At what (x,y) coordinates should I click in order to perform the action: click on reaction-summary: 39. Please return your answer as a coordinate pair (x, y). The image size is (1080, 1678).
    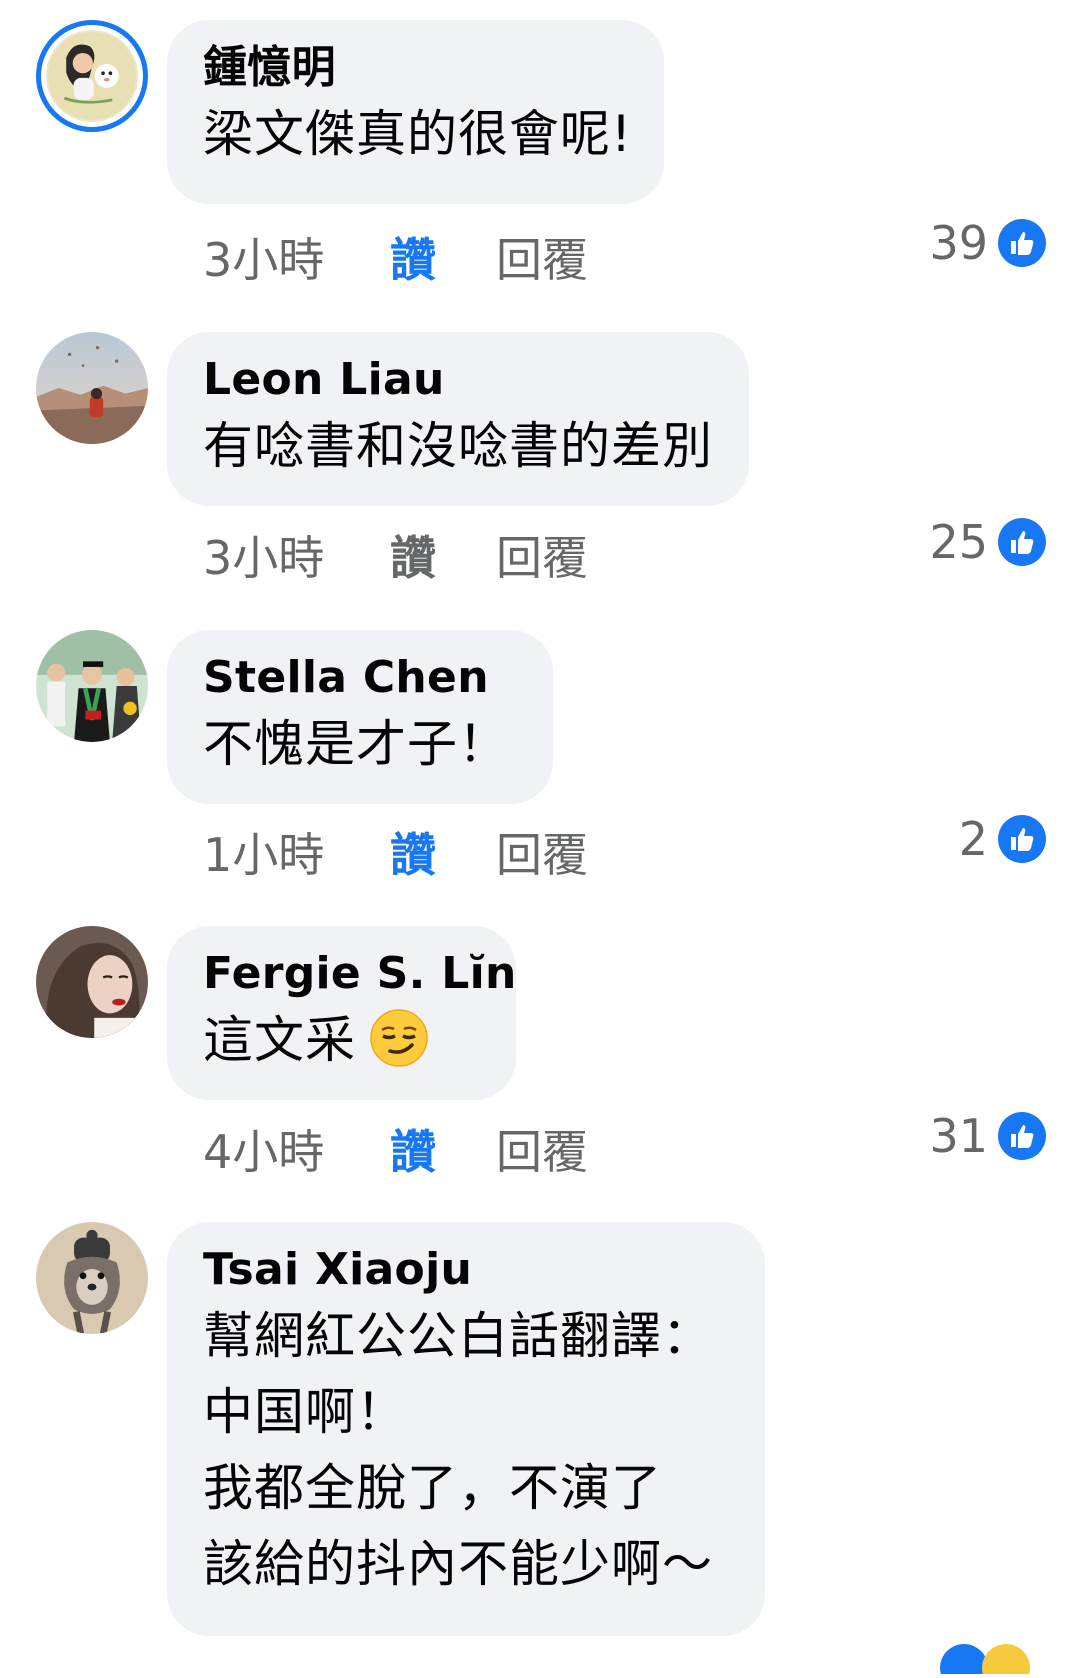
    Looking at the image, I should click on (987, 243).